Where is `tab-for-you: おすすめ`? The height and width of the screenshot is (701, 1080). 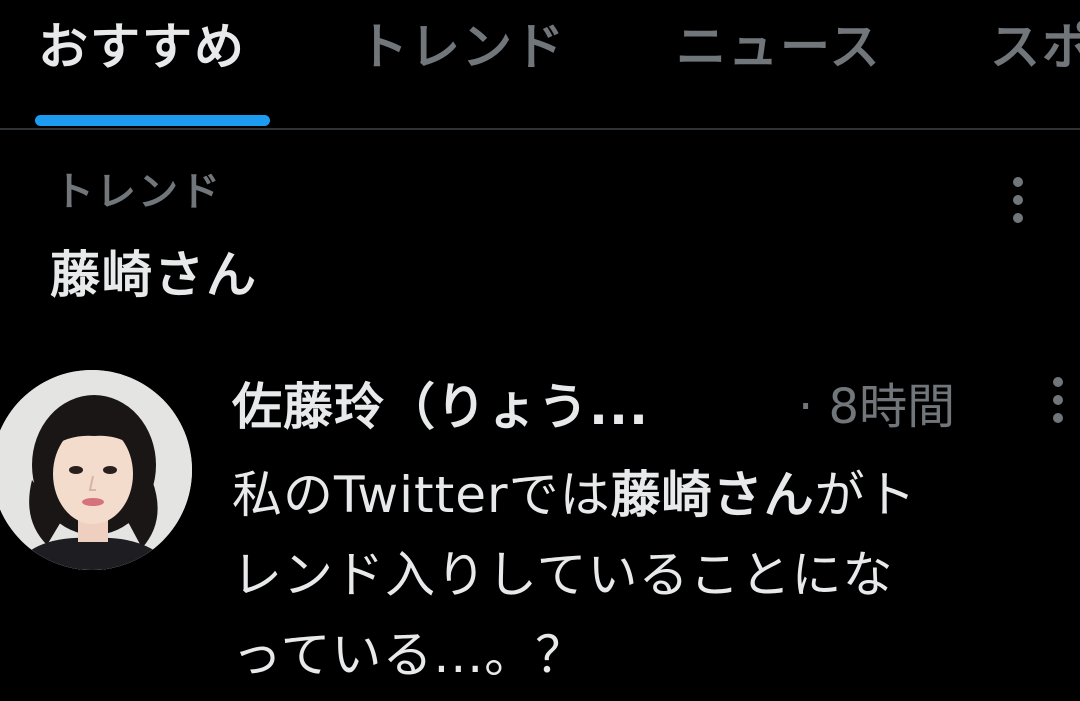 tab-for-you: おすすめ is located at coordinates (142, 47).